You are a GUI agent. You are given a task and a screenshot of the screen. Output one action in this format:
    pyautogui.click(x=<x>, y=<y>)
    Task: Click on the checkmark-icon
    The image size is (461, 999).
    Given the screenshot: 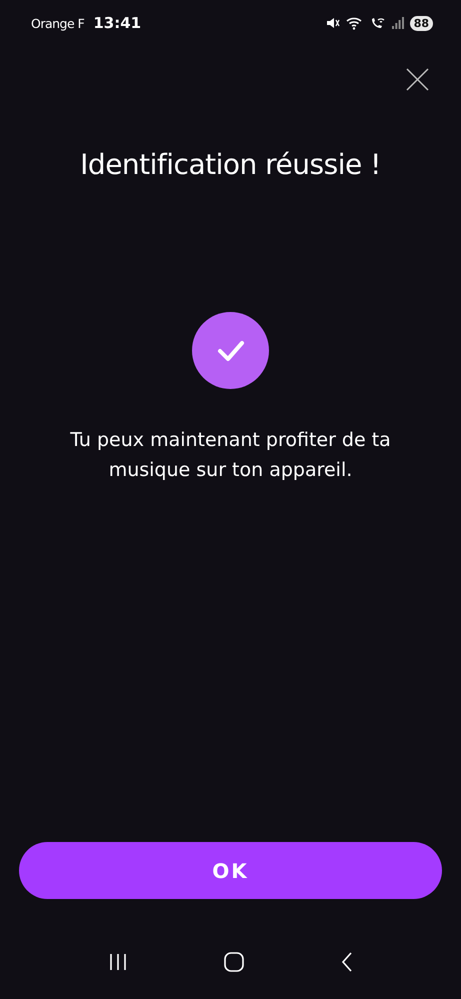 What is the action you would take?
    pyautogui.click(x=230, y=351)
    